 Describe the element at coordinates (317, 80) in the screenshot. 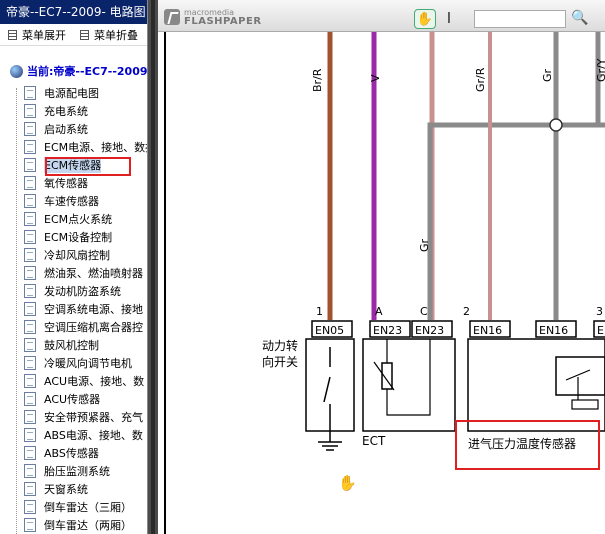

I see `wire-label: Br/R` at that location.